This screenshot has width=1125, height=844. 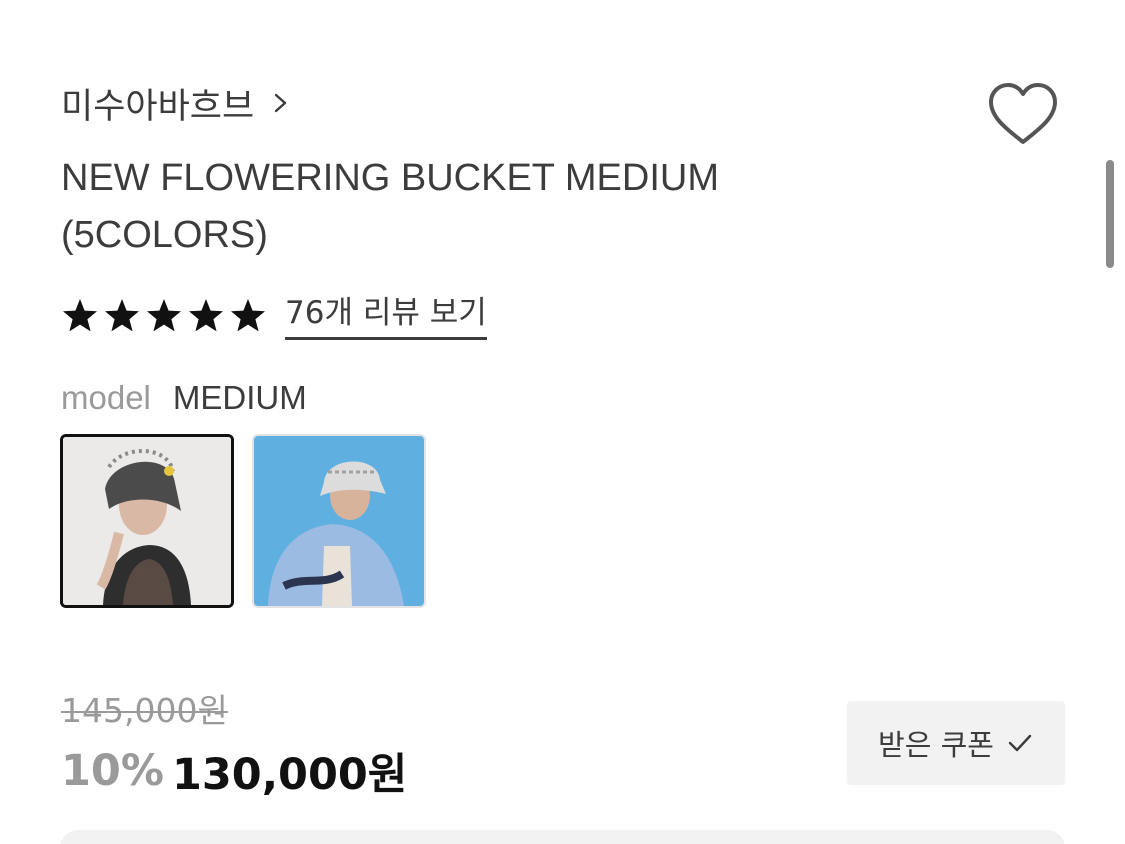 I want to click on sale-price: 130,000원, so click(x=289, y=775).